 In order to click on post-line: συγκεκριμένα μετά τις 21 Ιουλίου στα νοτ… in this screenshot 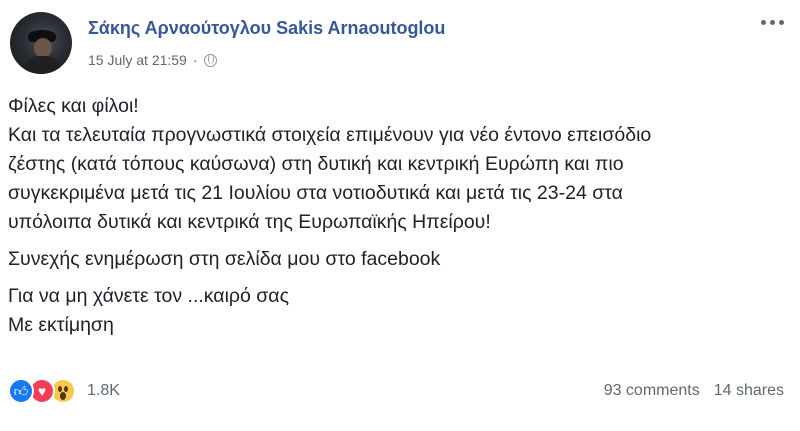, I will do `click(315, 193)`.